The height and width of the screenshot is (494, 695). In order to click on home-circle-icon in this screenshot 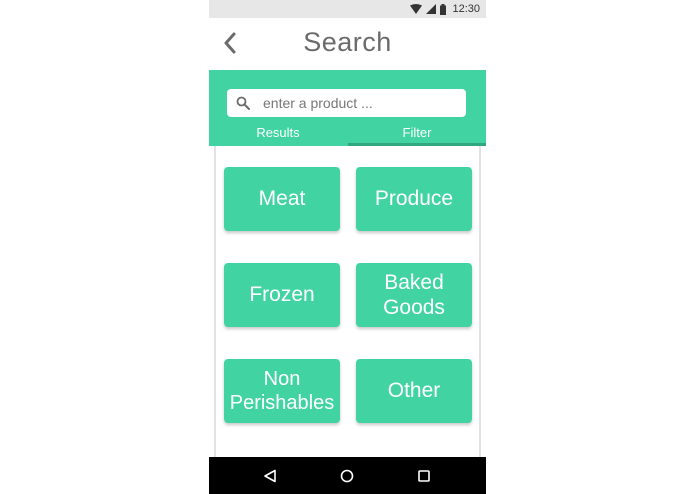, I will do `click(347, 476)`.